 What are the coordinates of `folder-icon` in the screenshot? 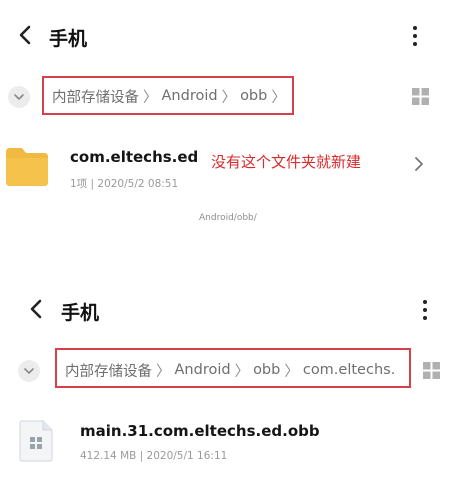 It's located at (27, 168).